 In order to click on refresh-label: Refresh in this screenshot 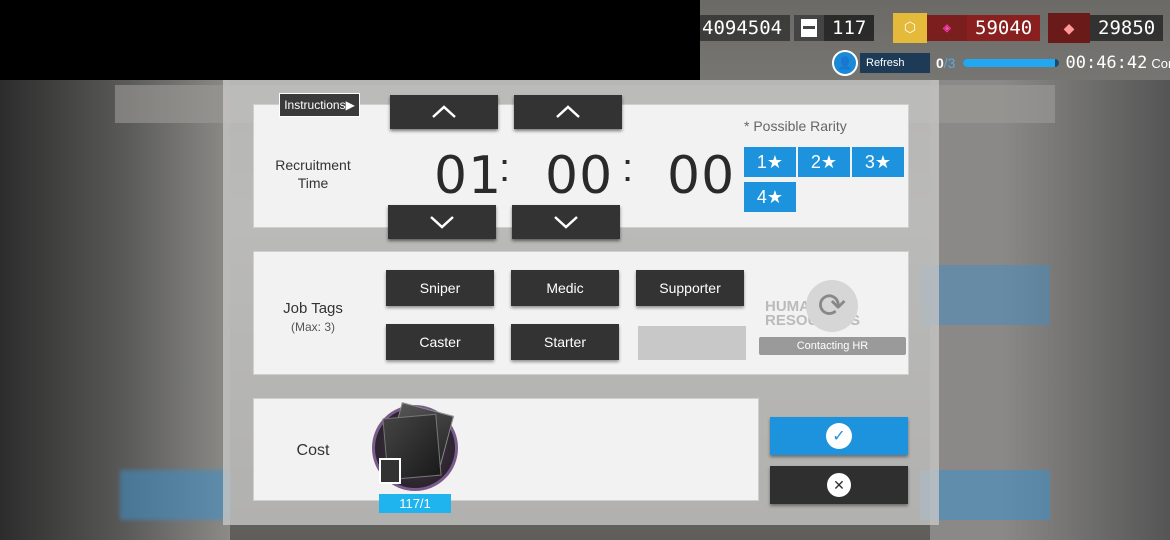, I will do `click(895, 63)`.